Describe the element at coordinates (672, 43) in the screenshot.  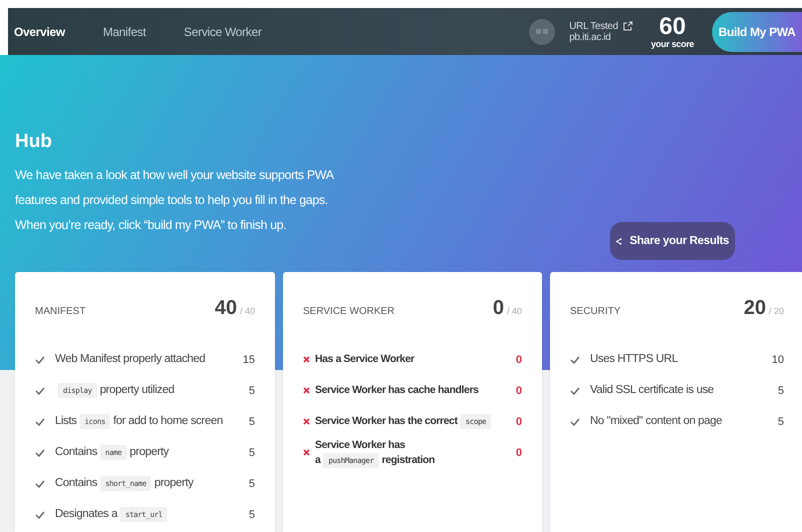
I see `score-label: your score` at that location.